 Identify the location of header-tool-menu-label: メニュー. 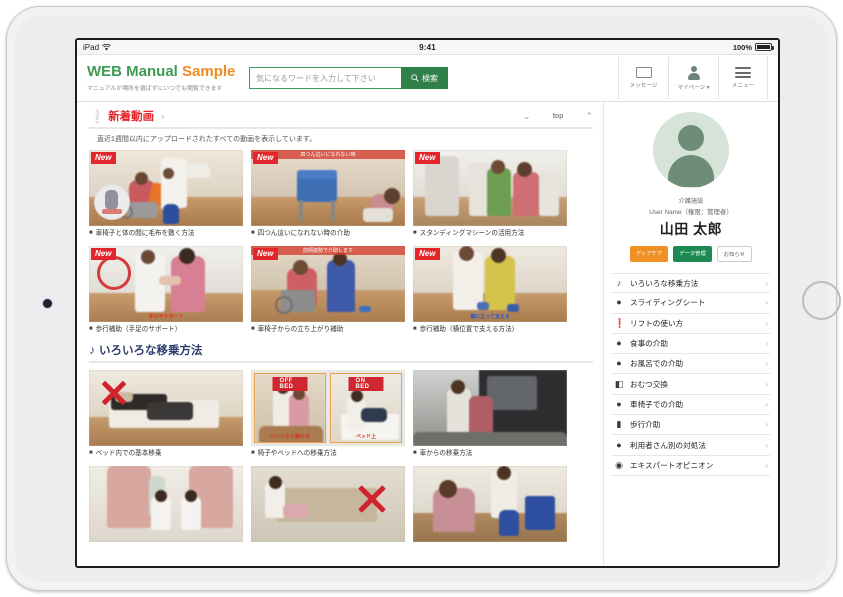
(743, 86).